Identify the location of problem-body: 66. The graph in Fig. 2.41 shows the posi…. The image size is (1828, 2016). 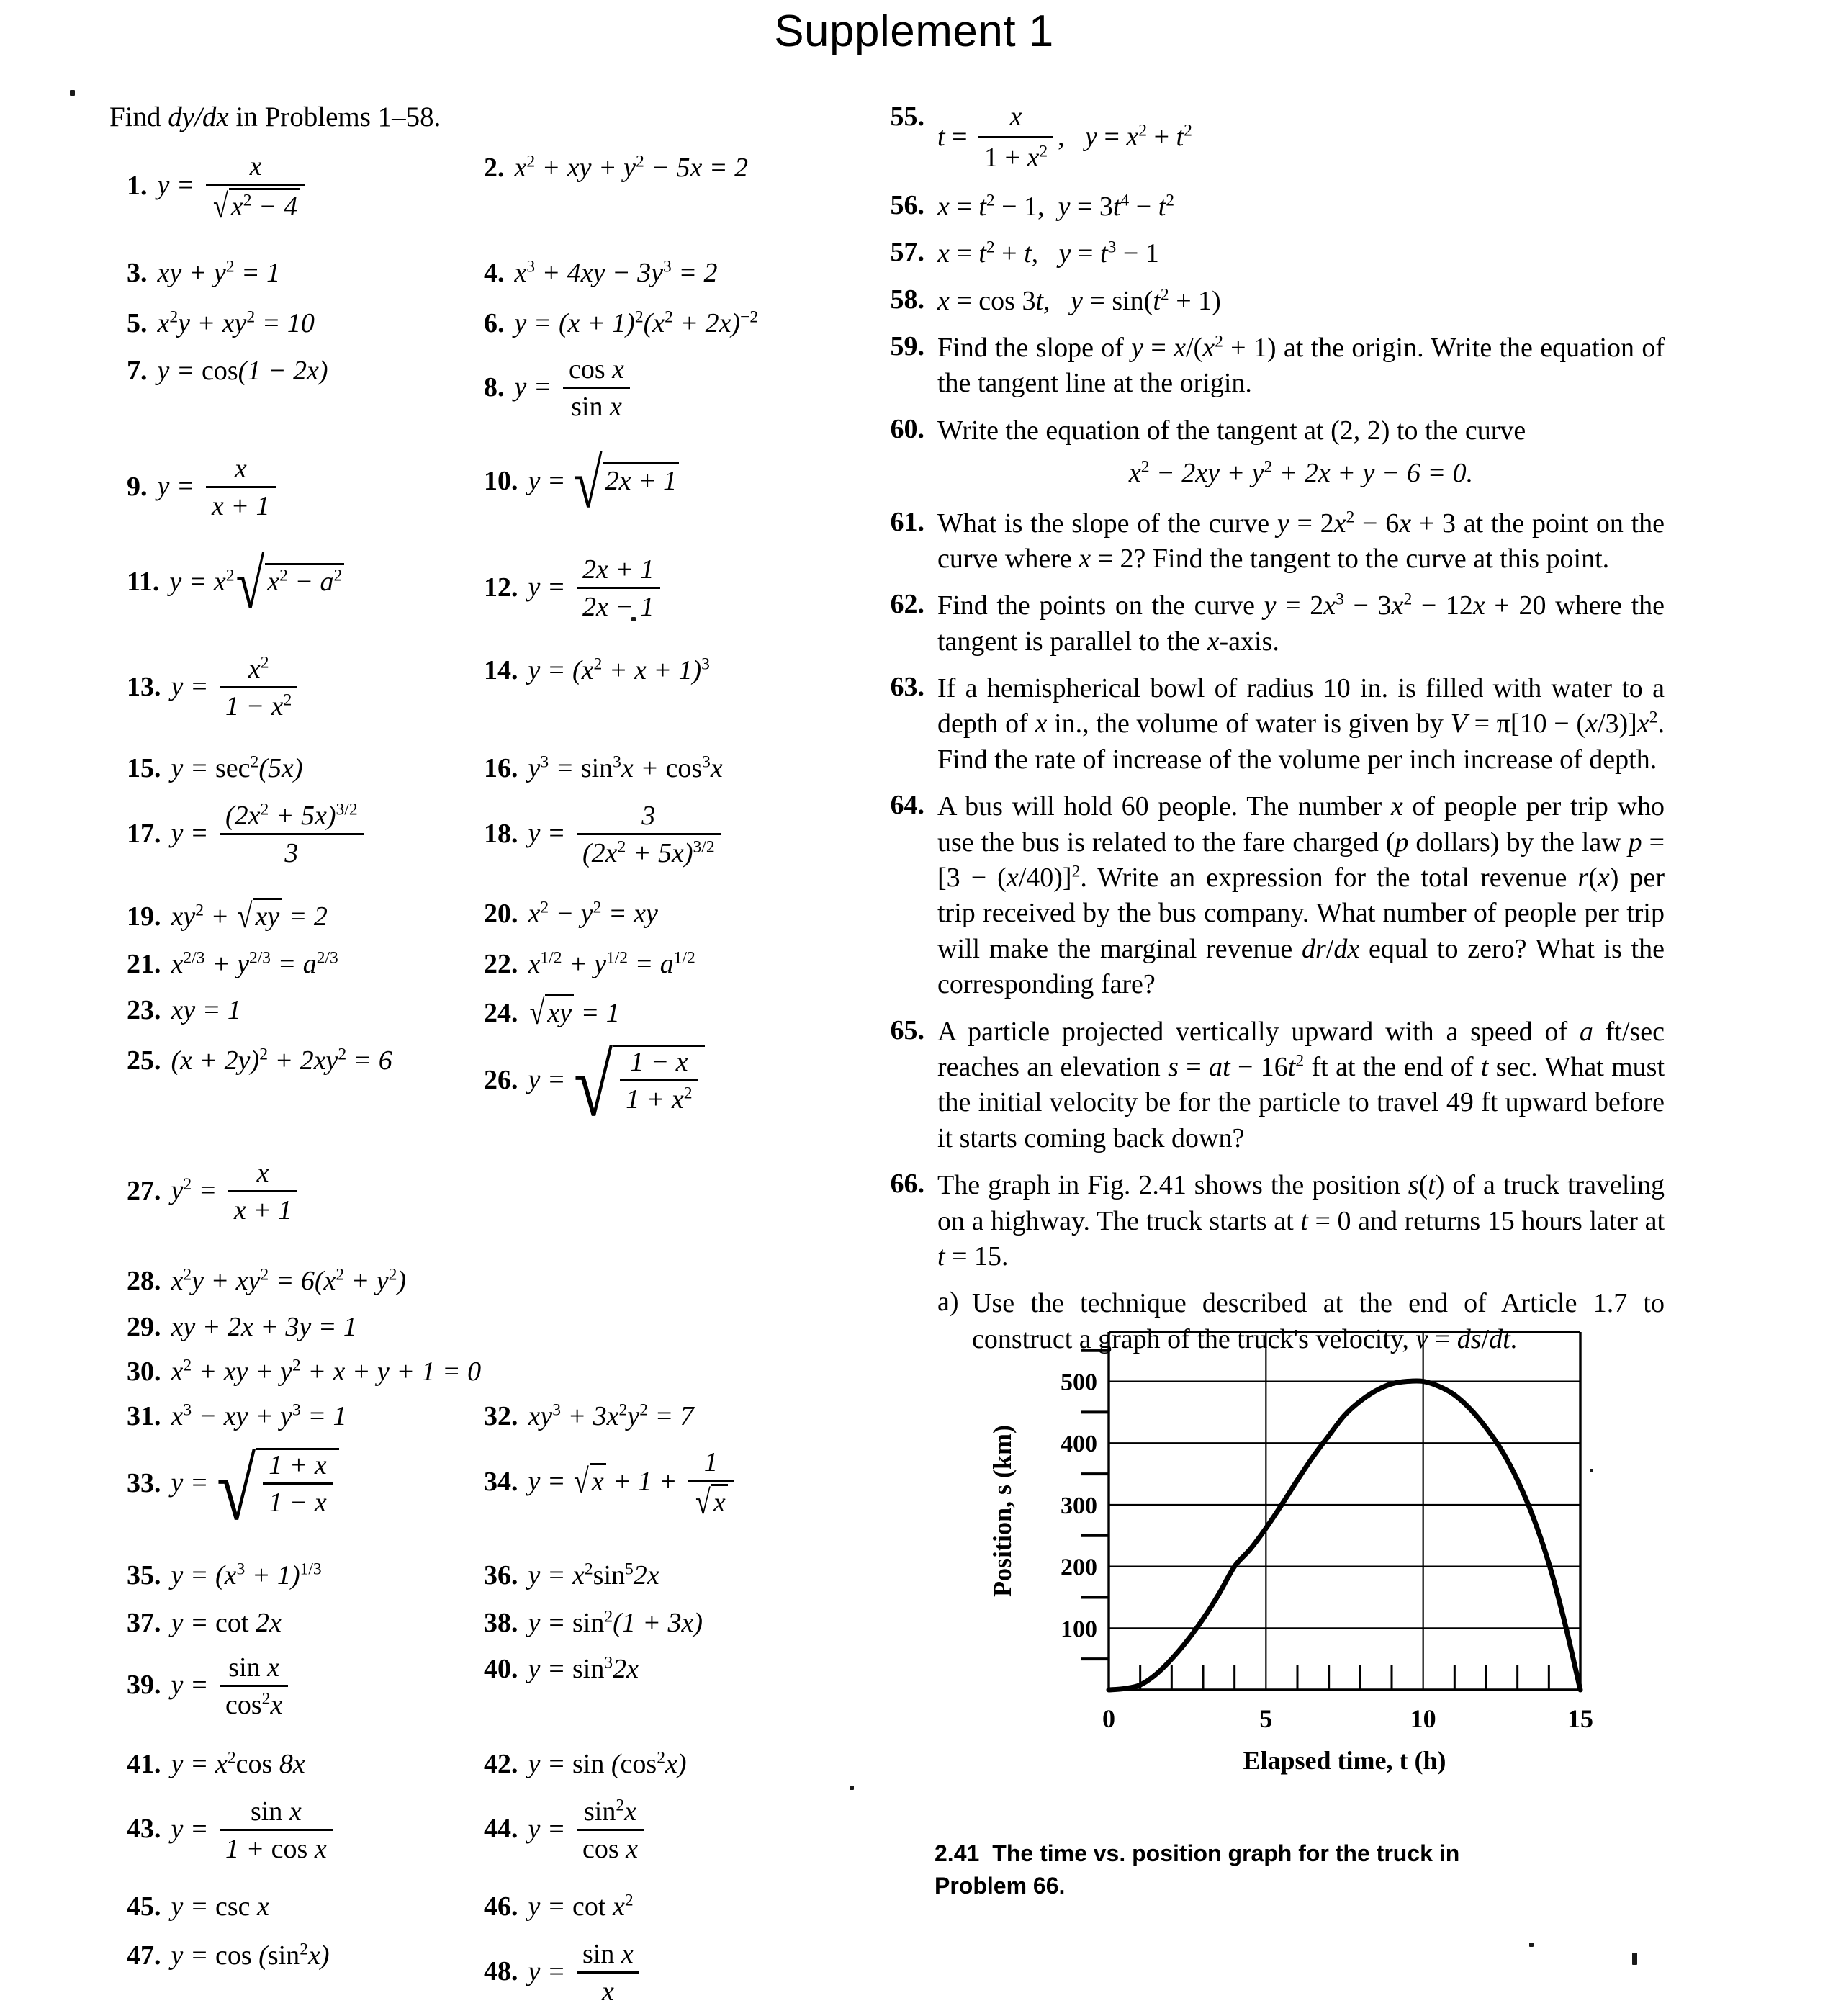
(1272, 1221).